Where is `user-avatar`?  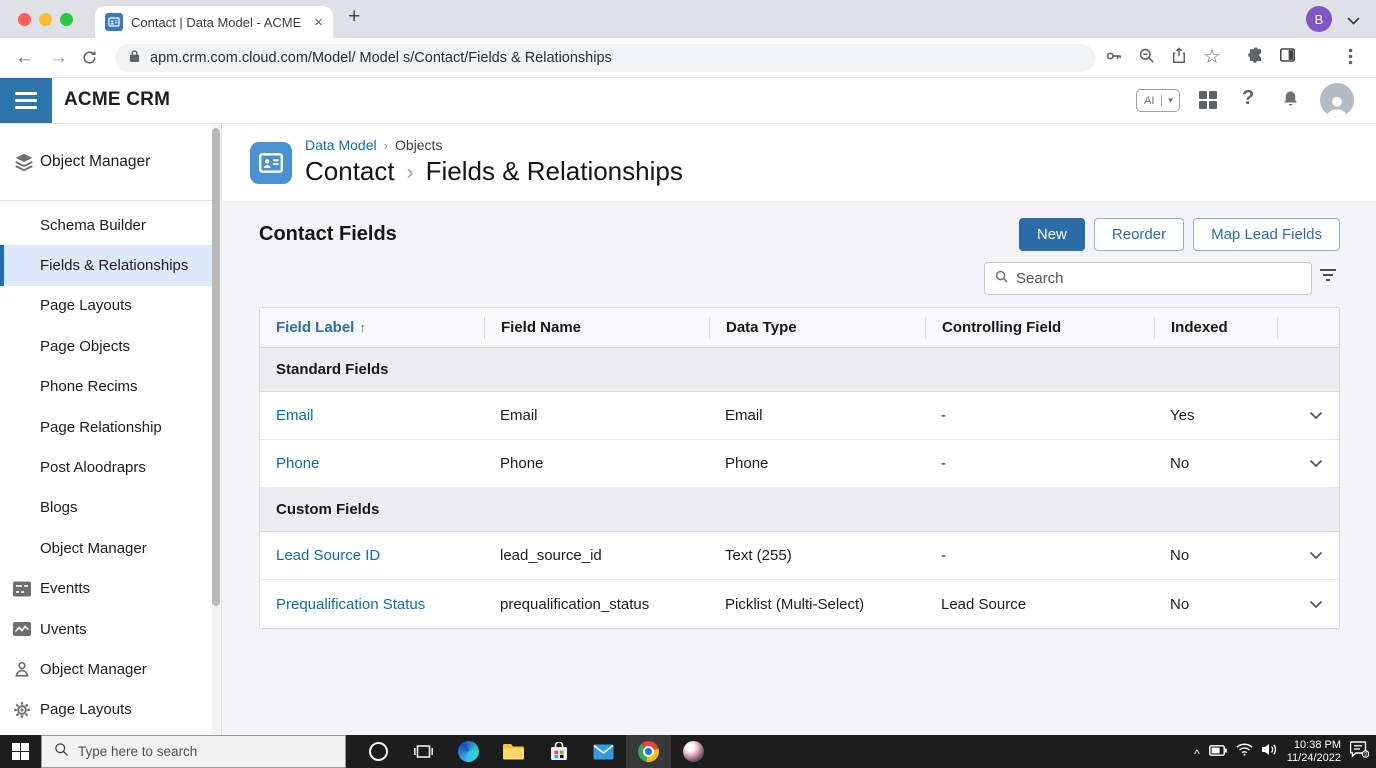 user-avatar is located at coordinates (1337, 100).